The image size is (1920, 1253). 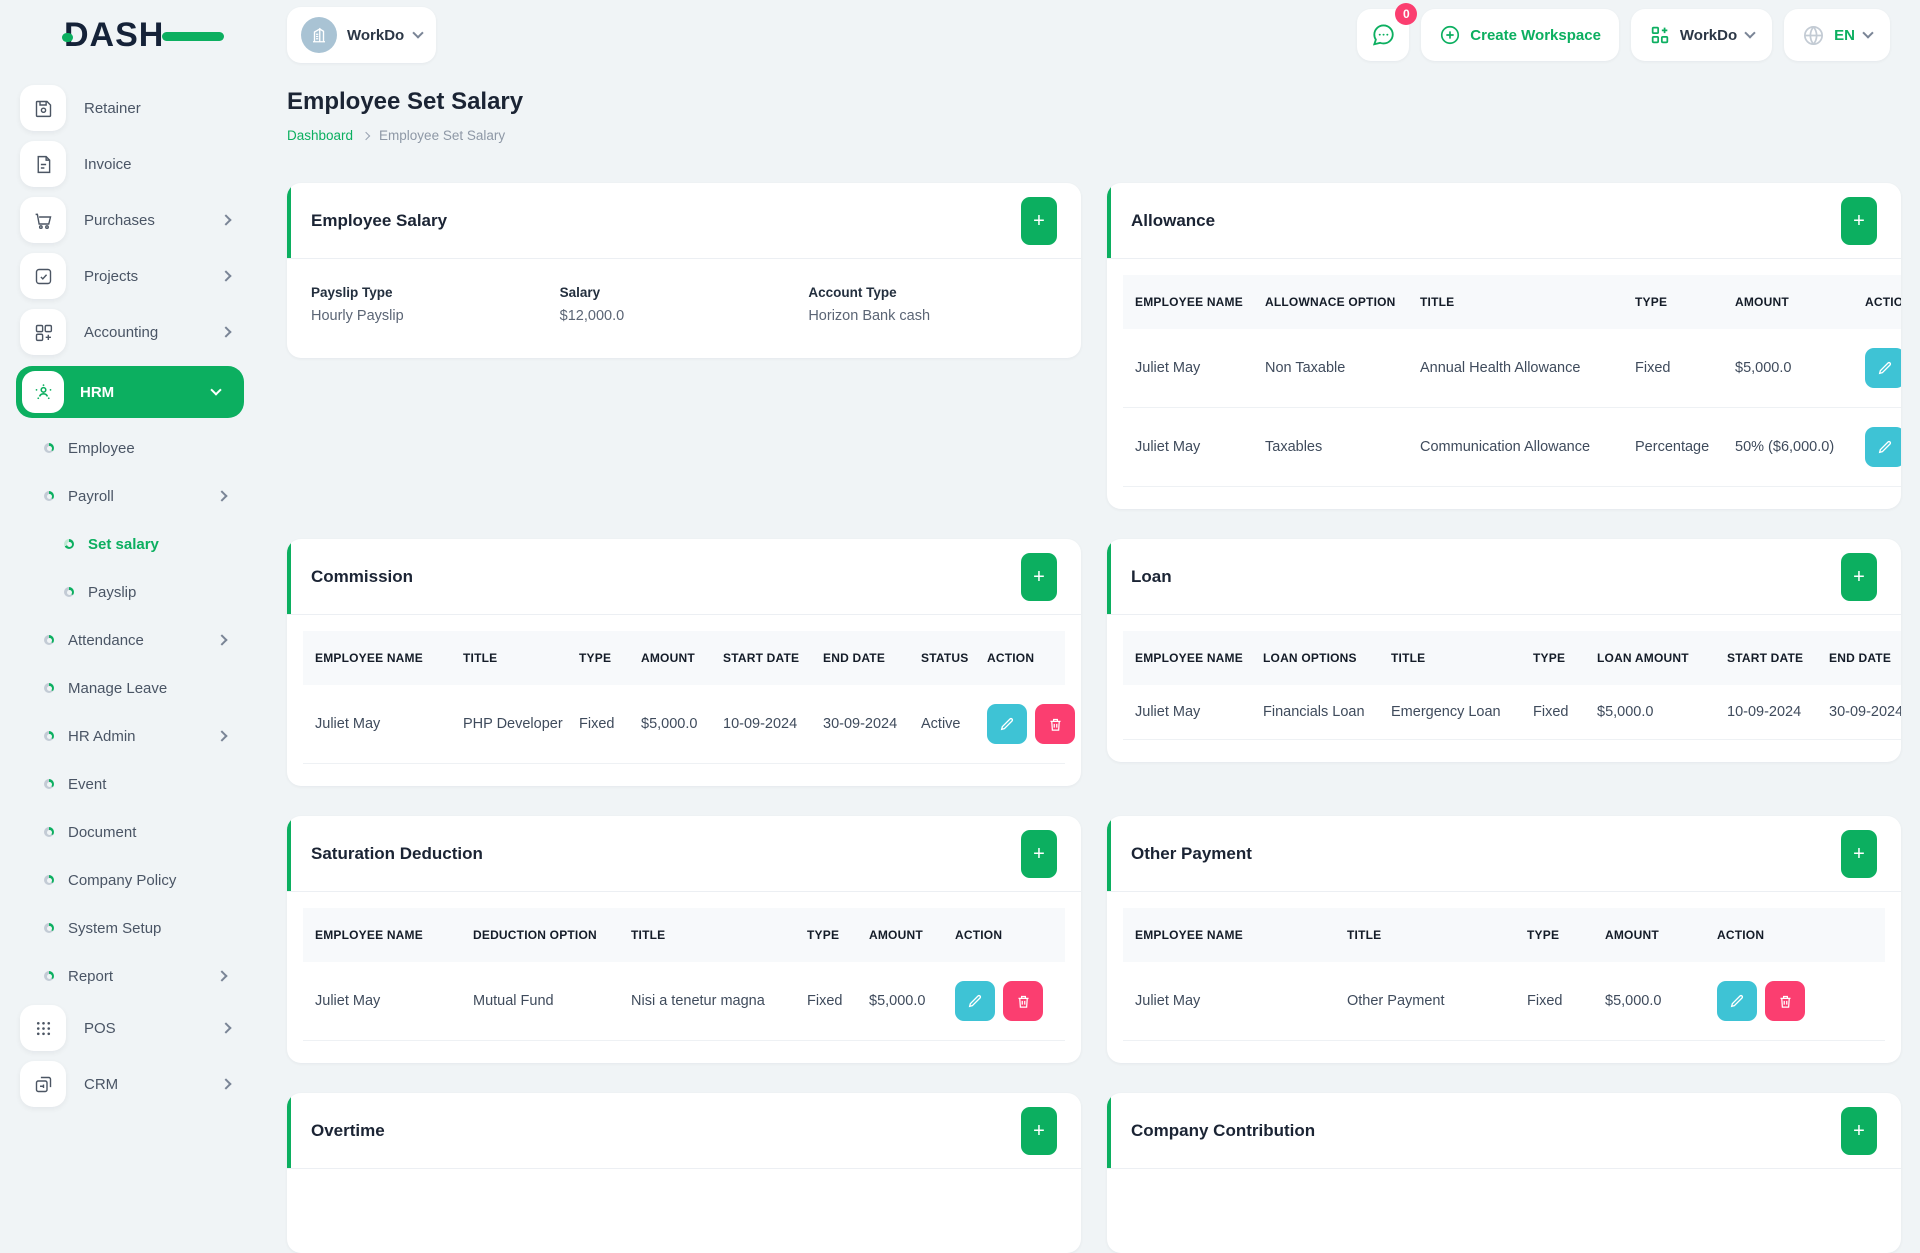 I want to click on page-title: Employee Set Salary, so click(x=405, y=101).